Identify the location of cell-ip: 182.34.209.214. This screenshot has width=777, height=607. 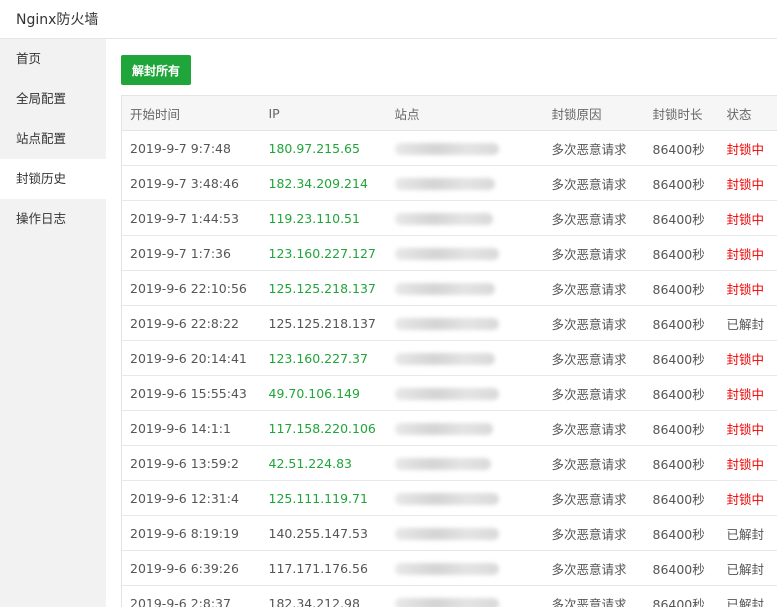
(323, 183).